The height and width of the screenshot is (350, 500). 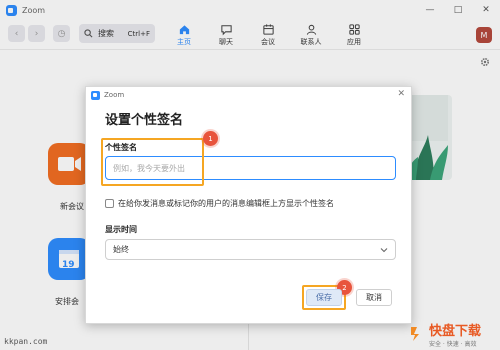 I want to click on dialog-title: 设置个性签名, so click(x=144, y=120).